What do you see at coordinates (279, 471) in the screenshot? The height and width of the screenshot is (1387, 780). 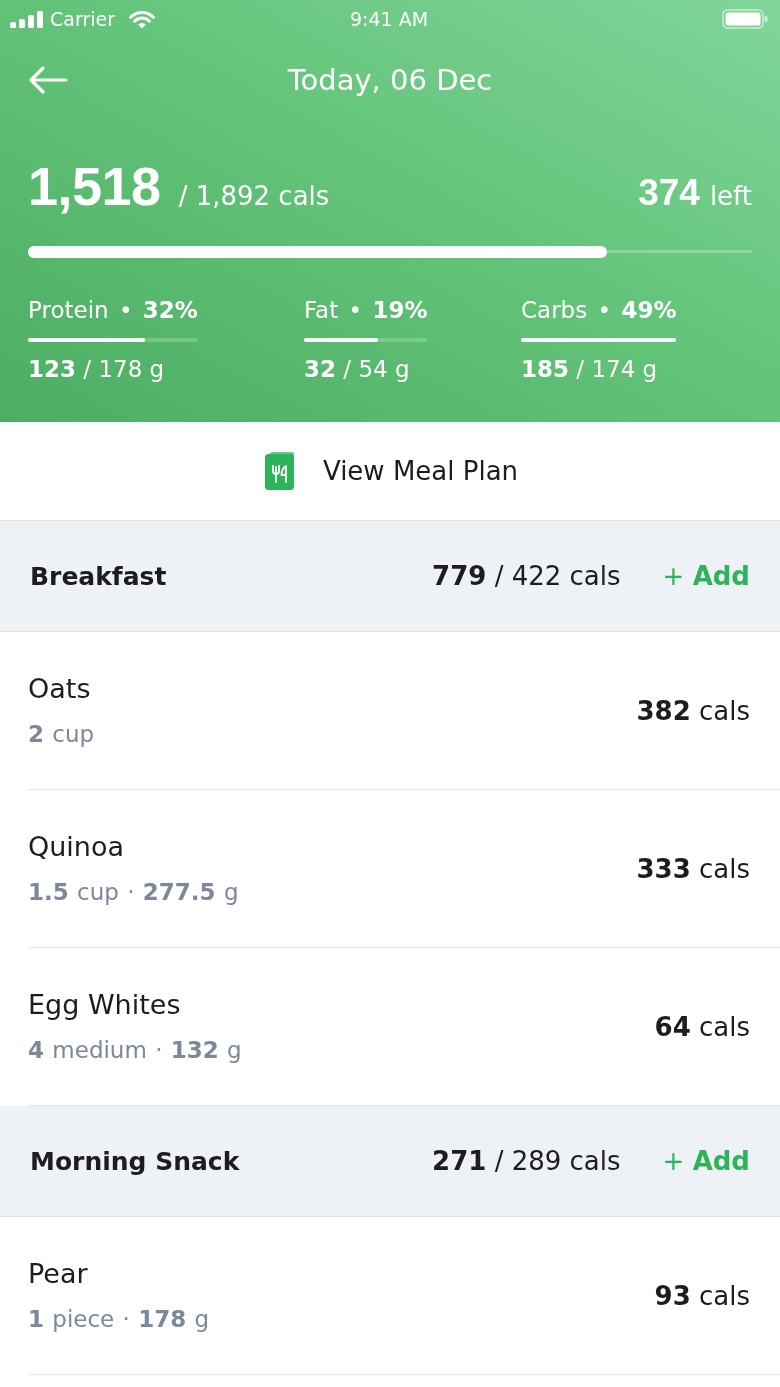 I see `fork-knife-icon` at bounding box center [279, 471].